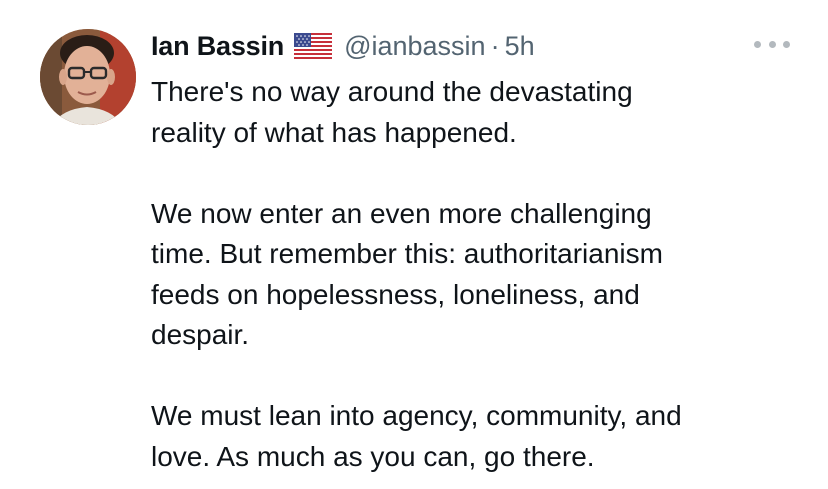 The image size is (828, 489). What do you see at coordinates (343, 46) in the screenshot?
I see `tweet-header: Ian Bassin @ianbassin · 5h` at bounding box center [343, 46].